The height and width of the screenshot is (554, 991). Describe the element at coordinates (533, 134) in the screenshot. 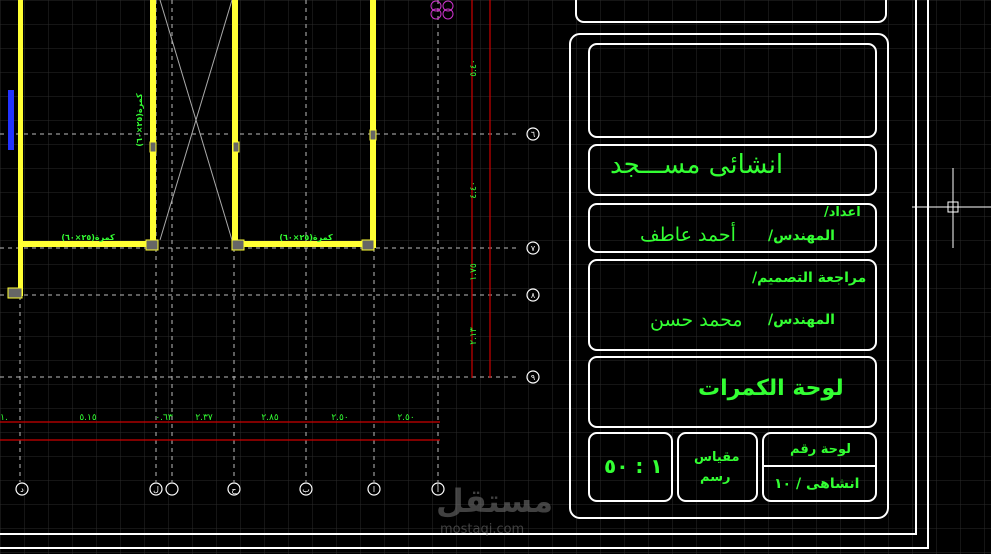

I see `bubble-6: ٦` at that location.